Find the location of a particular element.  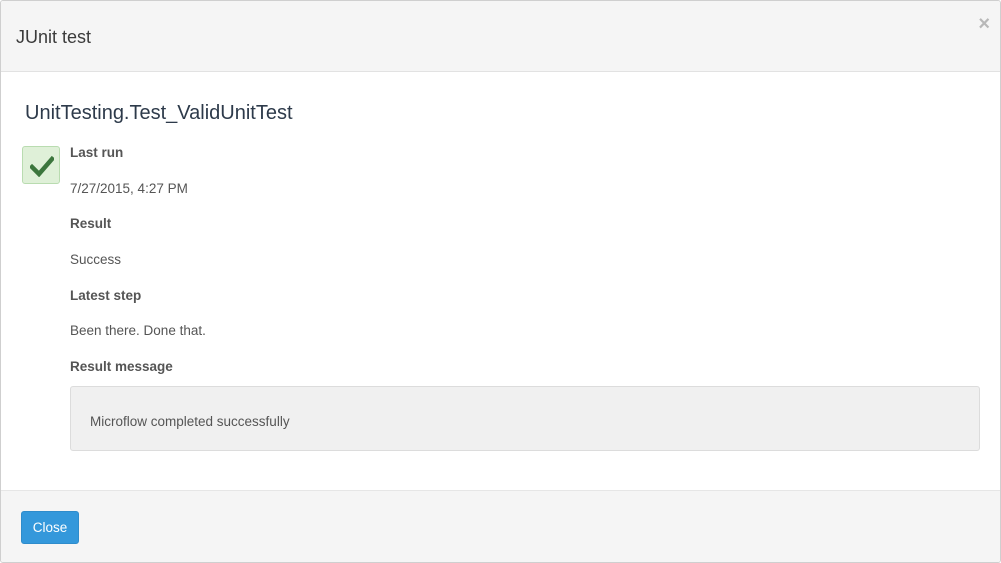

latest-step-label: Latest step is located at coordinates (106, 295).